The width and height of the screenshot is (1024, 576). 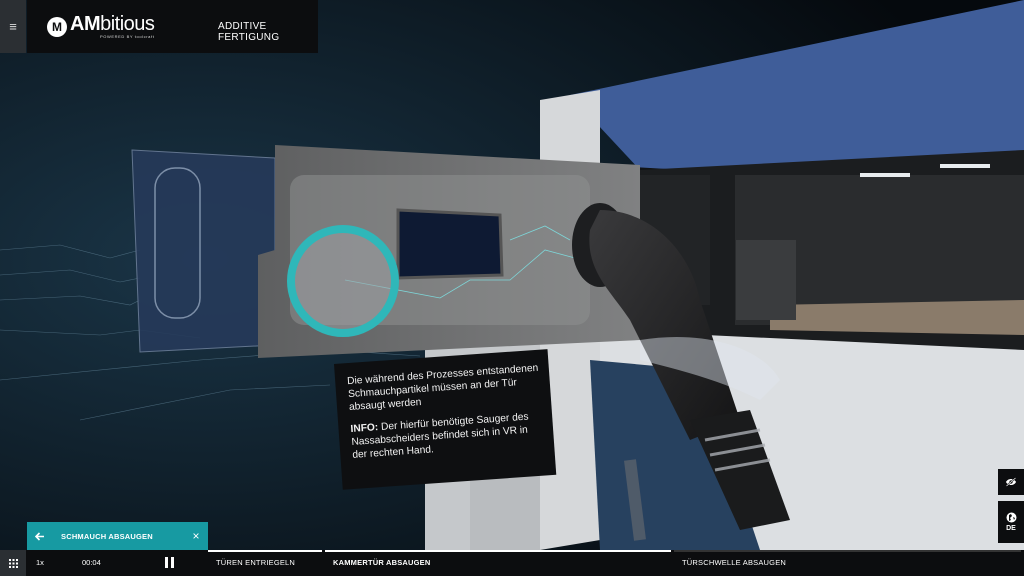 I want to click on current-step-card: SCHMAUCH ABSAUGEN ×, so click(x=117, y=536).